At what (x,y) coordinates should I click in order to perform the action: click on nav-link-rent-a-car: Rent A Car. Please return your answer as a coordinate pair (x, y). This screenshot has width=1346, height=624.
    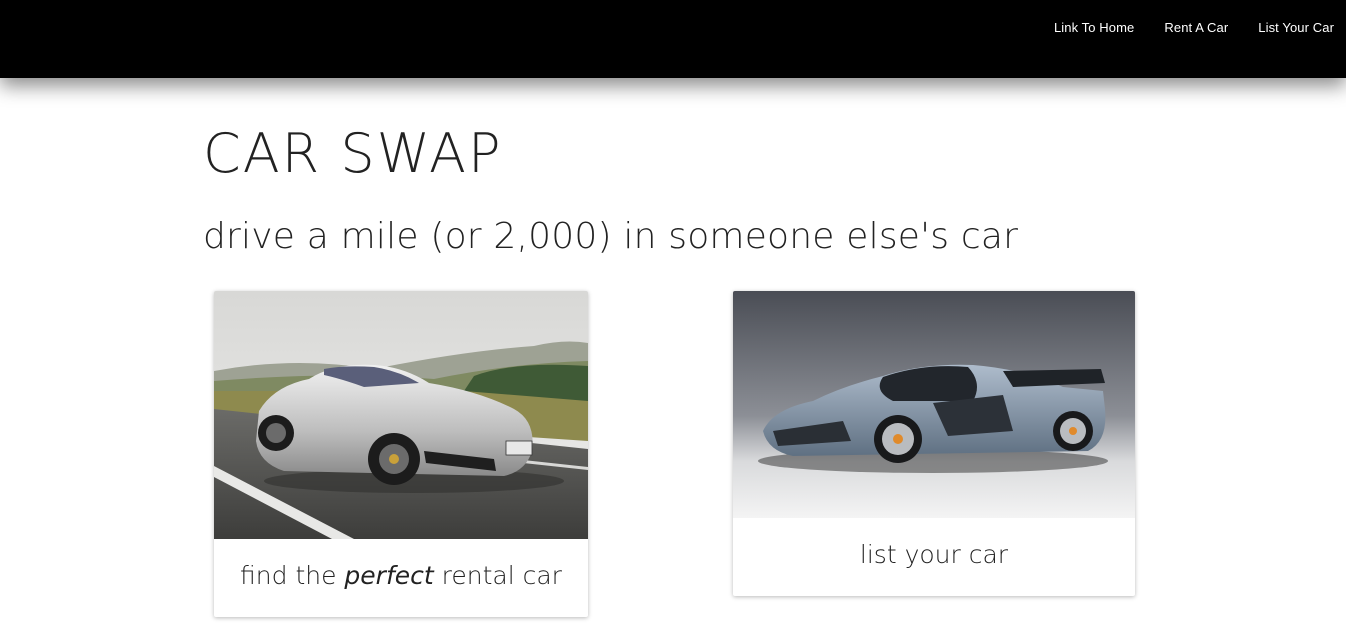
    Looking at the image, I should click on (1196, 27).